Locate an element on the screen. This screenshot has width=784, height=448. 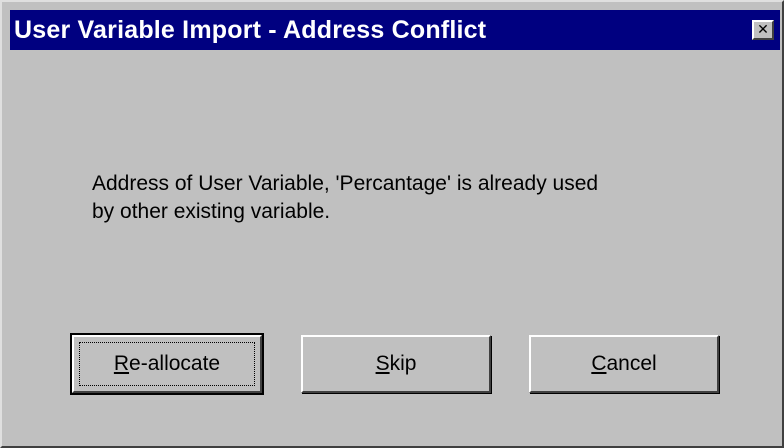
reallocate-label: Re-allocate is located at coordinates (167, 364).